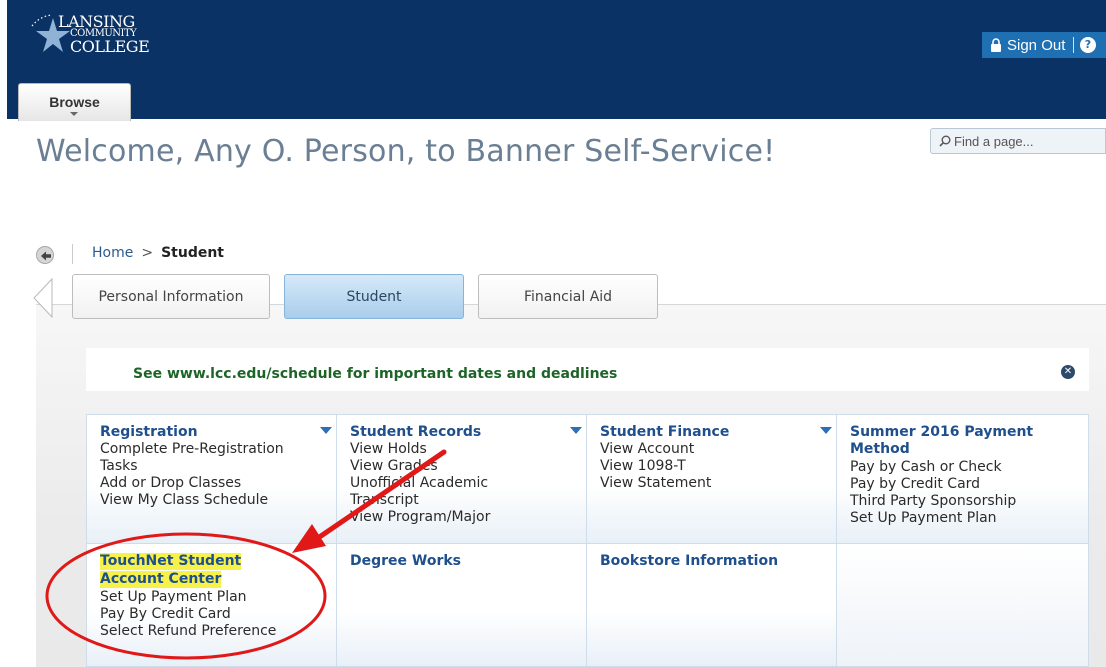 The image size is (1106, 667). I want to click on logo-line3: COLLEGE, so click(110, 46).